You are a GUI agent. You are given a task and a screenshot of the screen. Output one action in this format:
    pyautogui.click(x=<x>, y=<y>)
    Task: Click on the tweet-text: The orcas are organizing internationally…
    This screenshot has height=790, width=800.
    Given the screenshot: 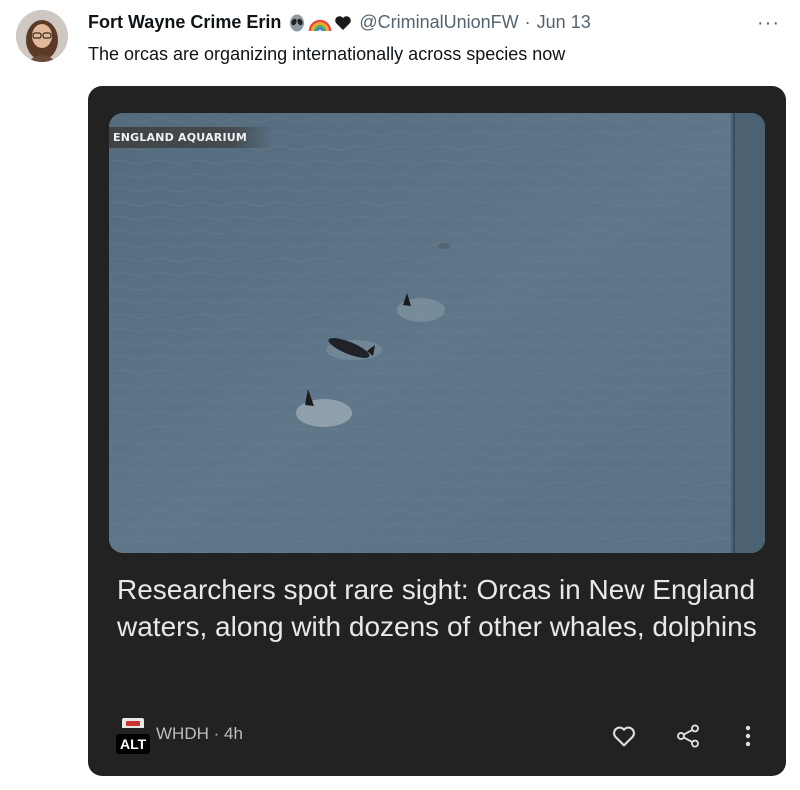 What is the action you would take?
    pyautogui.click(x=327, y=54)
    